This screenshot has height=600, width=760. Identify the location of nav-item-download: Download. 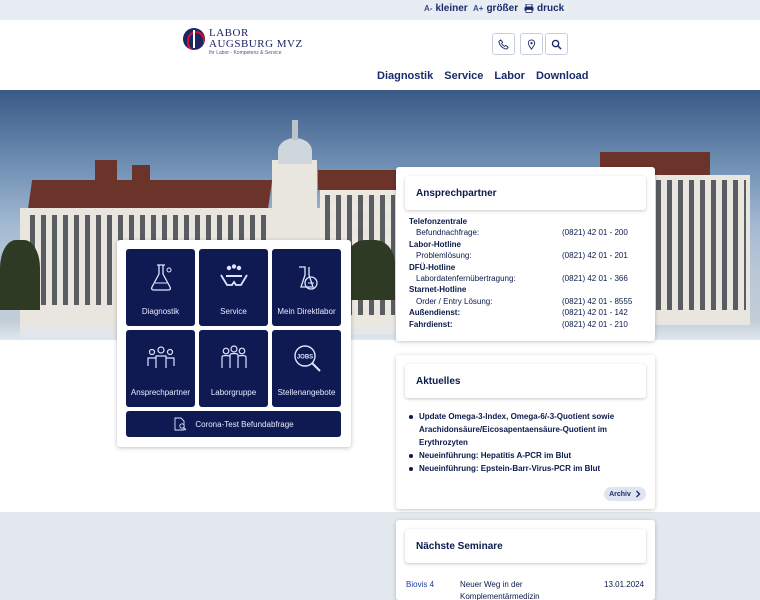
(562, 76).